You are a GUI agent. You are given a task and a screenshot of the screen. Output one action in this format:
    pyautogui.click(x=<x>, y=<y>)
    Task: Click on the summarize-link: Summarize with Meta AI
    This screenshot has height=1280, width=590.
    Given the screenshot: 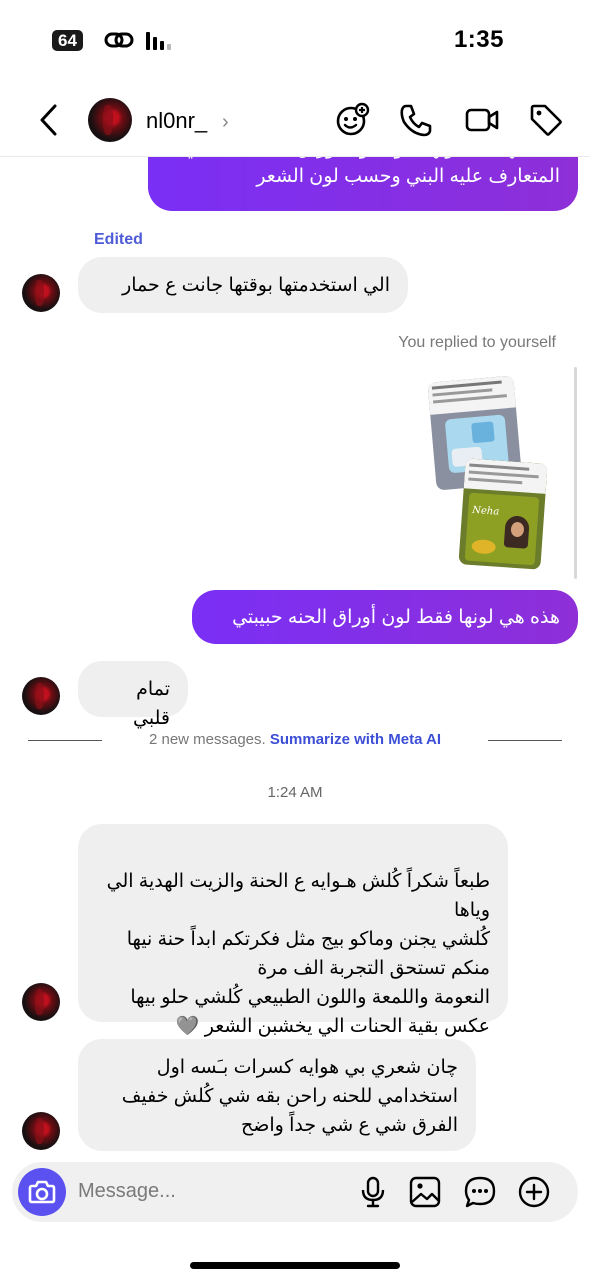 What is the action you would take?
    pyautogui.click(x=355, y=739)
    